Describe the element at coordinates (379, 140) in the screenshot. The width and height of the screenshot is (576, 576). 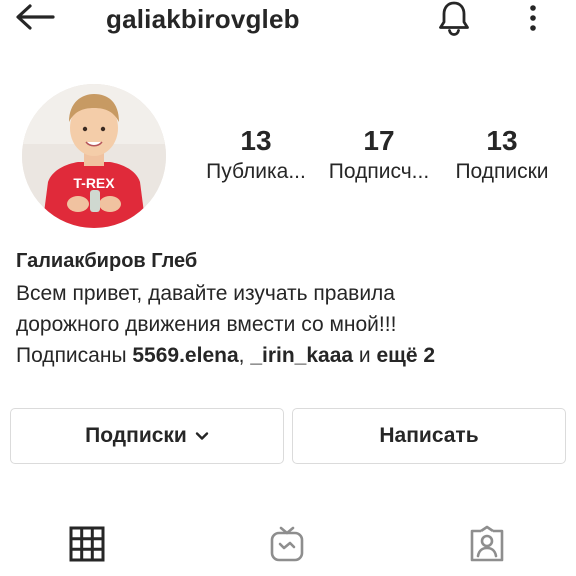
I see `followers-count-value: 17` at that location.